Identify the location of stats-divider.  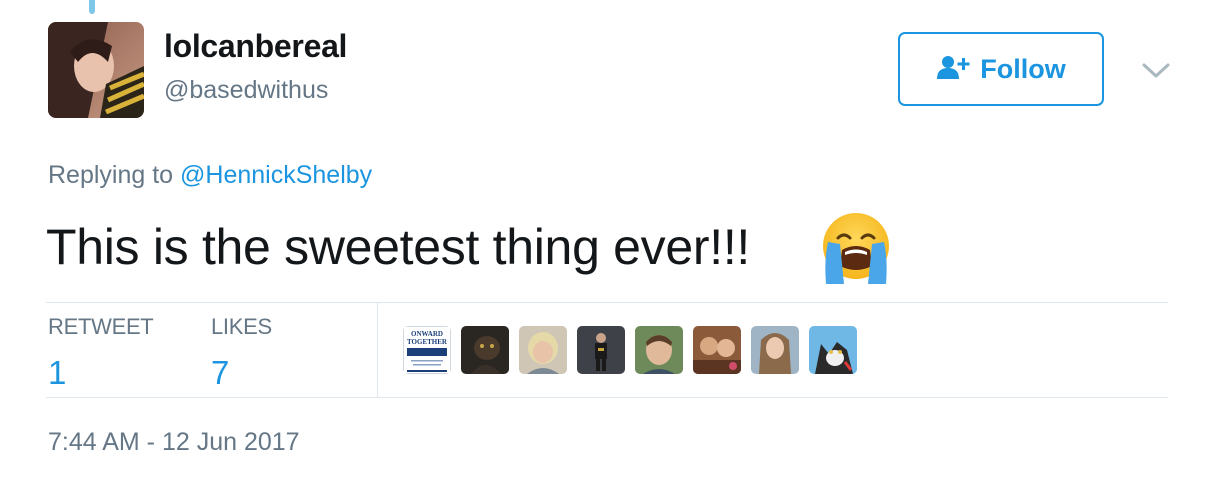
(377, 350).